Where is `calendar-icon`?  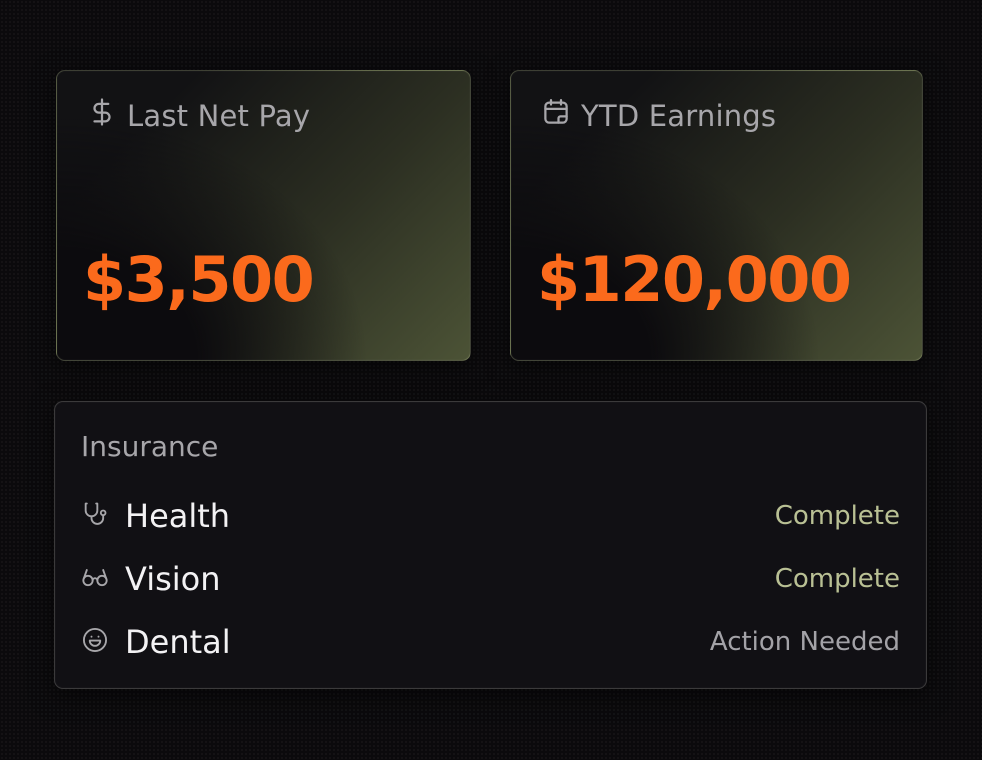 calendar-icon is located at coordinates (556, 115).